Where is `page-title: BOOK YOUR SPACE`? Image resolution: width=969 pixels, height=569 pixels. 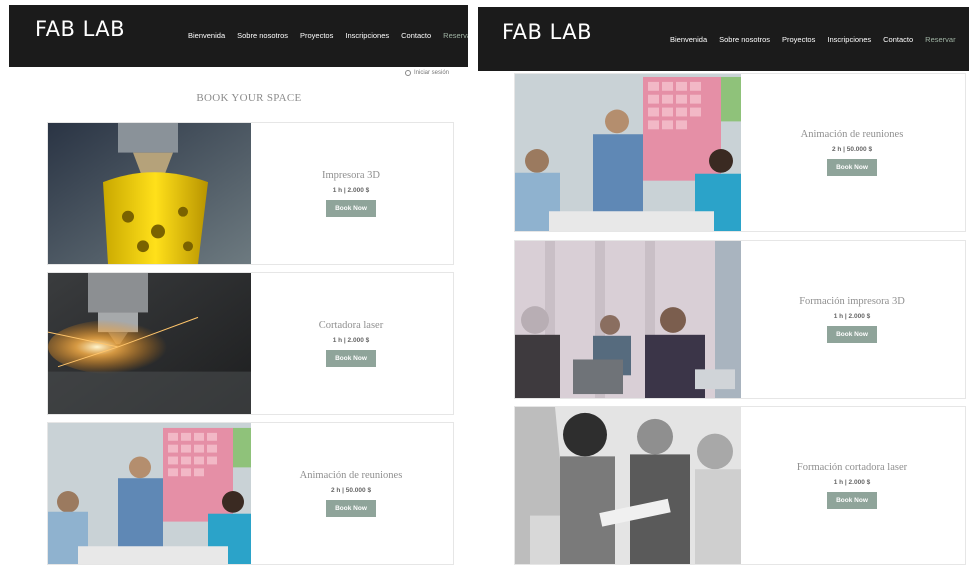 page-title: BOOK YOUR SPACE is located at coordinates (249, 98).